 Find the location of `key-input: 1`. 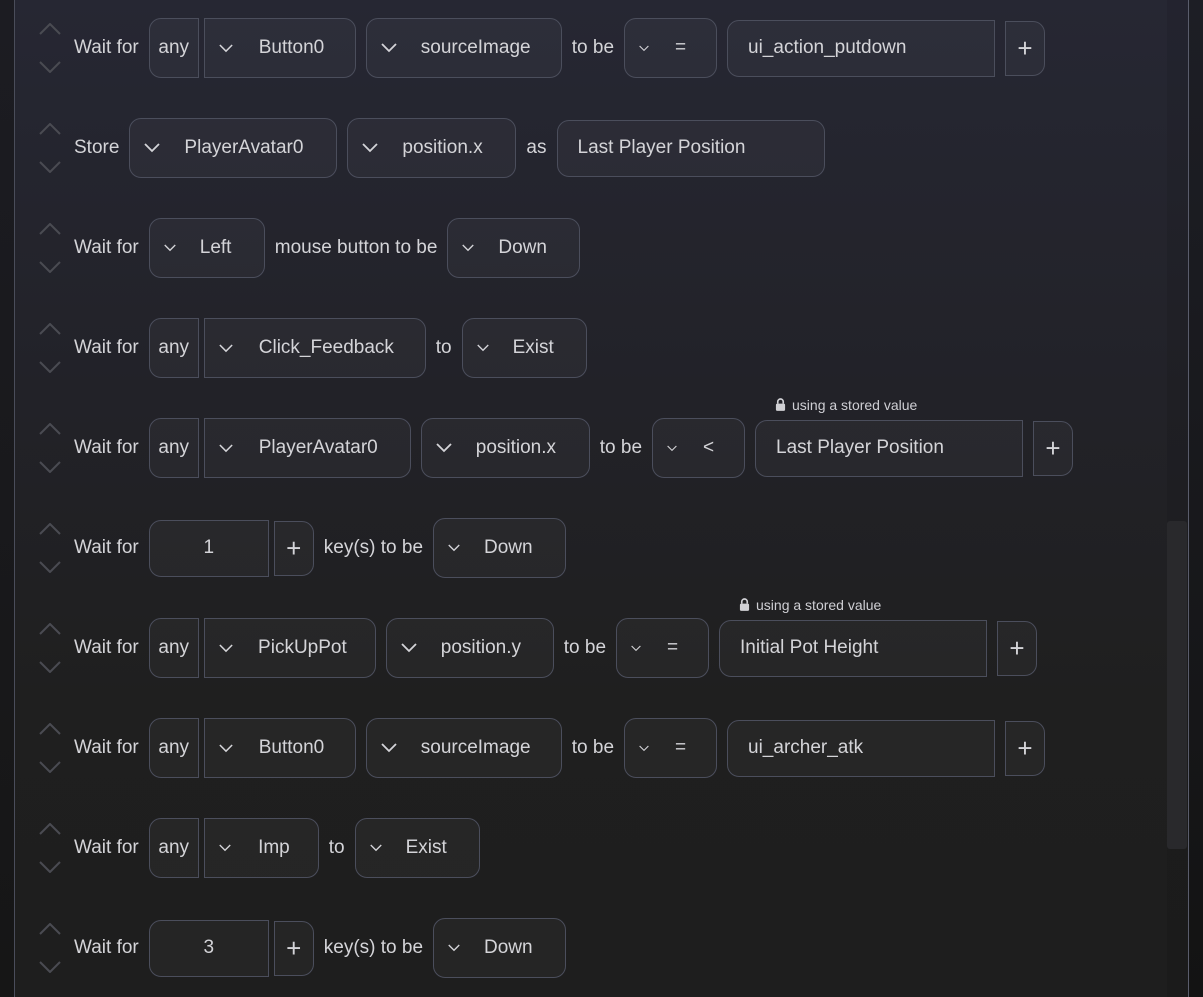

key-input: 1 is located at coordinates (208, 548).